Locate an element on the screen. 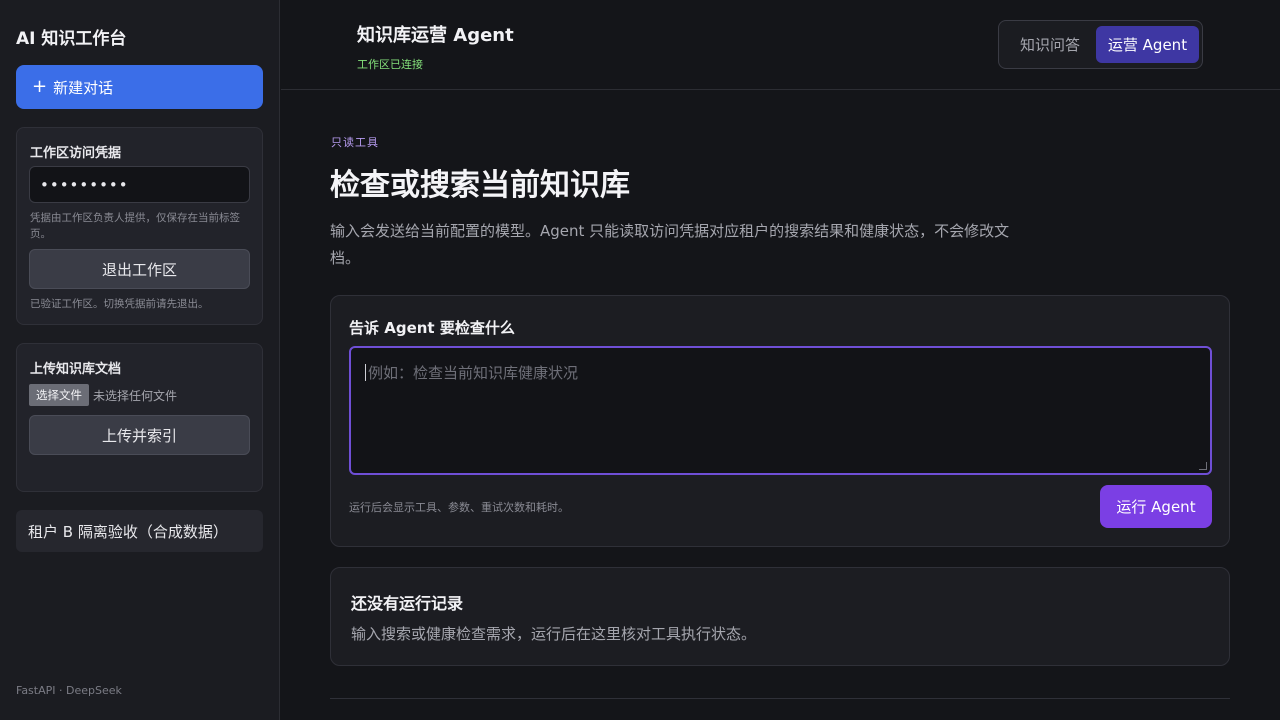 The height and width of the screenshot is (720, 1280). empty-state-title: 还没有运行记录 is located at coordinates (407, 603).